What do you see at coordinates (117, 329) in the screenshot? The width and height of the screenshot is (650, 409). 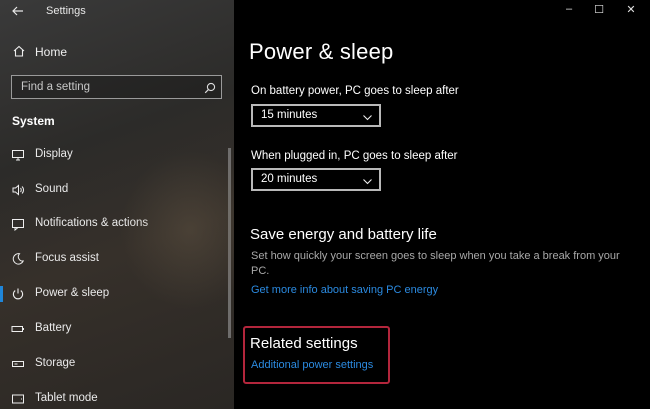 I see `sidebar-item-battery: Battery` at bounding box center [117, 329].